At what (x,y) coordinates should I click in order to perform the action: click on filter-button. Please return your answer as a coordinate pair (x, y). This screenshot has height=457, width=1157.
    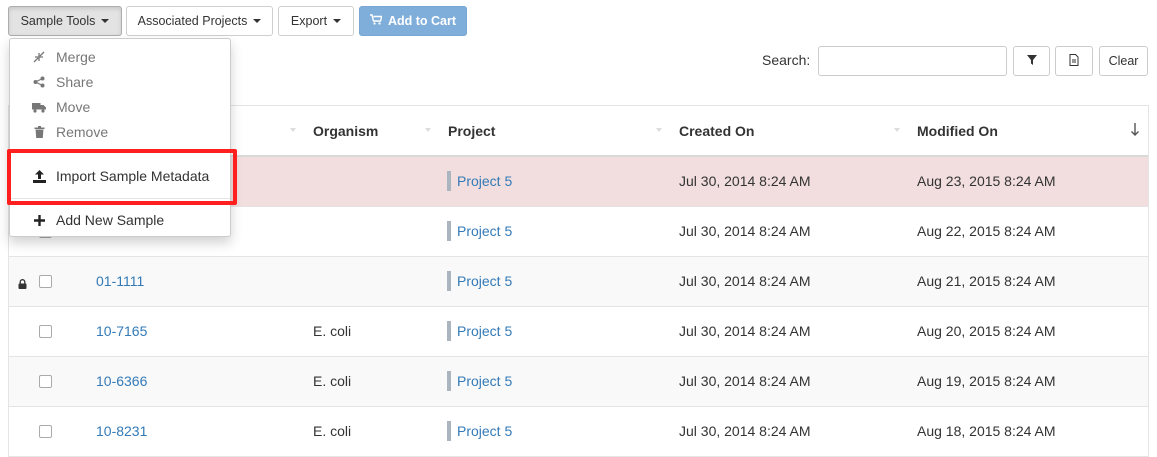
    Looking at the image, I should click on (1031, 61).